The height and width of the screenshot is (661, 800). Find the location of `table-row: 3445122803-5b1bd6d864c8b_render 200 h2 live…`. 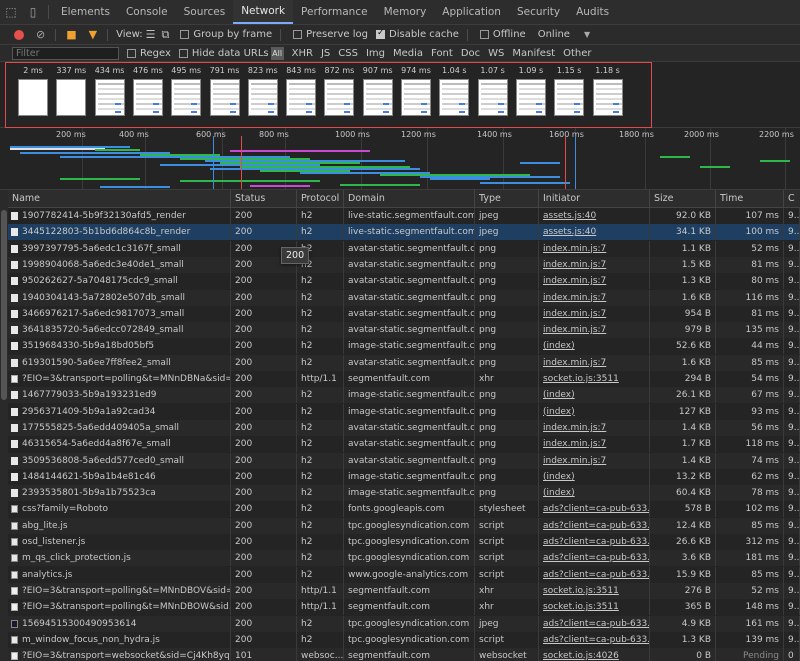

table-row: 3445122803-5b1bd6d864c8b_render 200 h2 live… is located at coordinates (400, 232).